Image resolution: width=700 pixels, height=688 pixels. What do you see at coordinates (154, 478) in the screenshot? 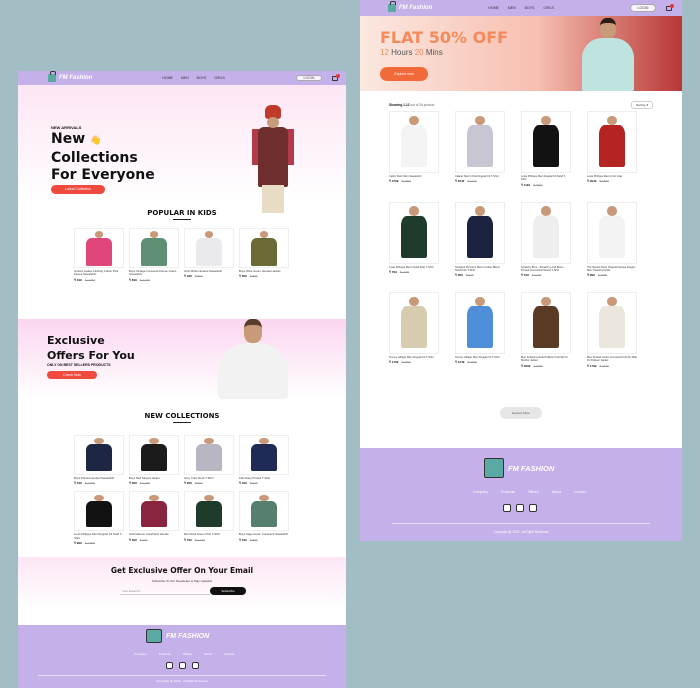
I see `product-name: Boys Red Striped Jacket` at bounding box center [154, 478].